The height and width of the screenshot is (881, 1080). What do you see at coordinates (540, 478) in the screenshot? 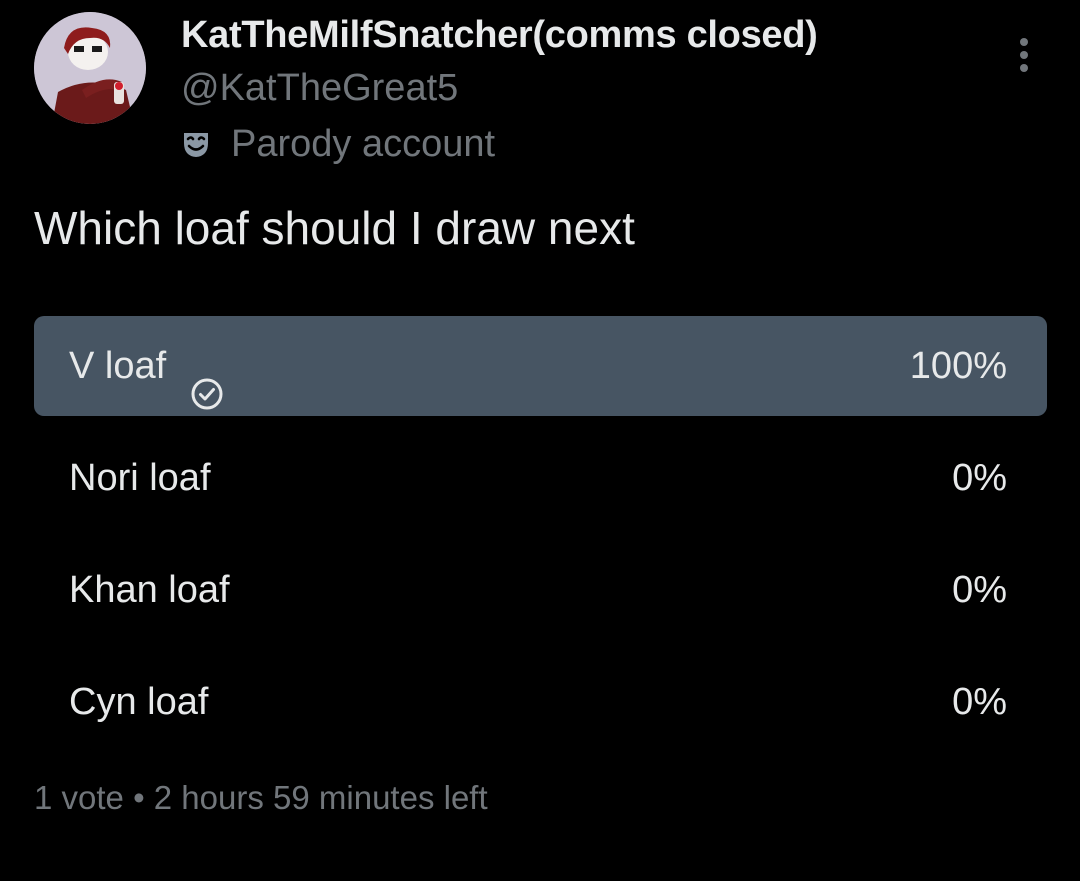
I see `poll-option: Nori loaf 0%` at bounding box center [540, 478].